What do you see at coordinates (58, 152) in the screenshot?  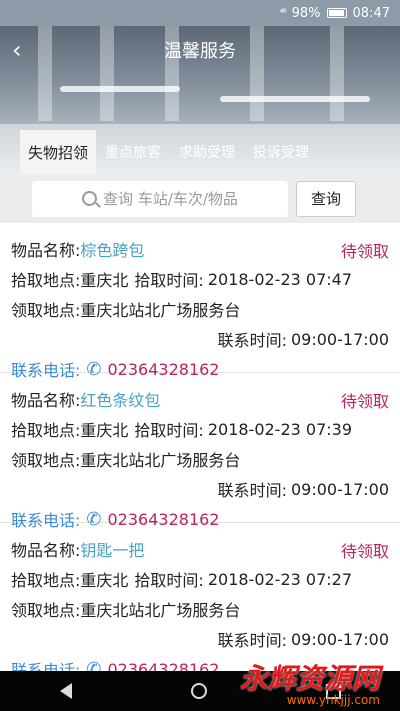 I see `tab-lost-and-found: 失物招领` at bounding box center [58, 152].